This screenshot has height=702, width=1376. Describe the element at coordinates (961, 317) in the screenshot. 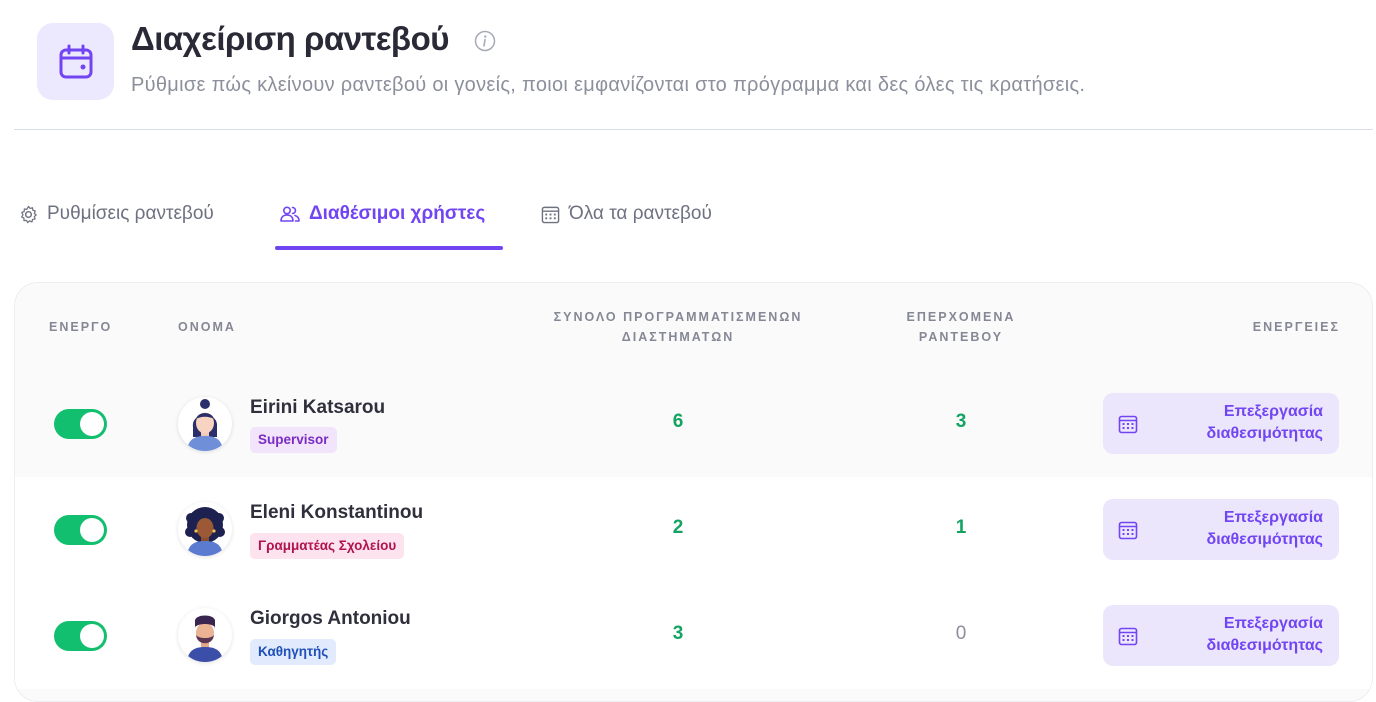

I see `col-upcoming-header-line1: ΕΠΕΡΧΟΜΕΝΑ` at that location.